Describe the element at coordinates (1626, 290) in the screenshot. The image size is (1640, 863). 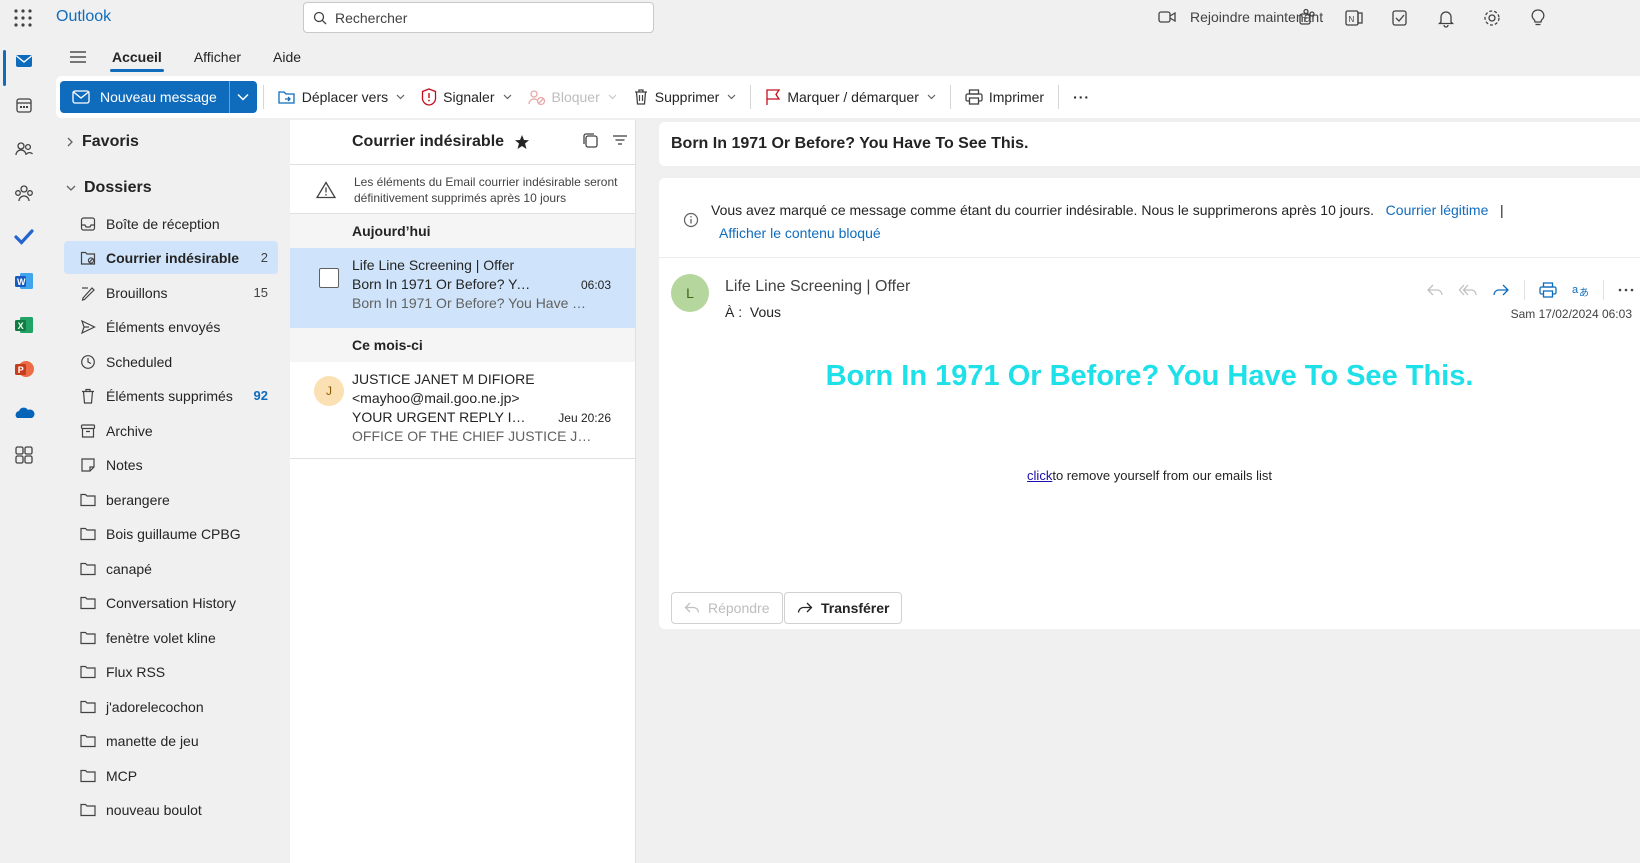
I see `more-icon` at that location.